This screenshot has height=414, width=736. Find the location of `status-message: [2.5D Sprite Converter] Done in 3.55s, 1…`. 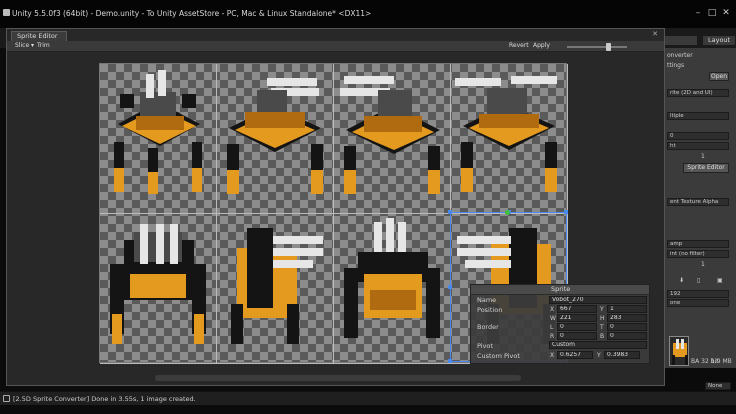

status-message: [2.5D Sprite Converter] Done in 3.55s, 1… is located at coordinates (104, 399).